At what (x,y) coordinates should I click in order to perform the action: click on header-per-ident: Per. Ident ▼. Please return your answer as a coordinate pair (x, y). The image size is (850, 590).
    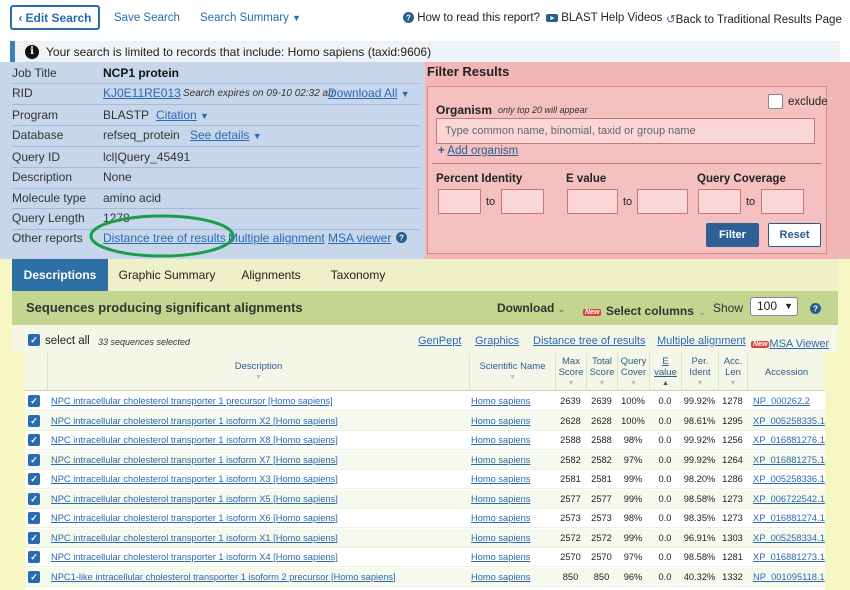
    Looking at the image, I should click on (699, 372).